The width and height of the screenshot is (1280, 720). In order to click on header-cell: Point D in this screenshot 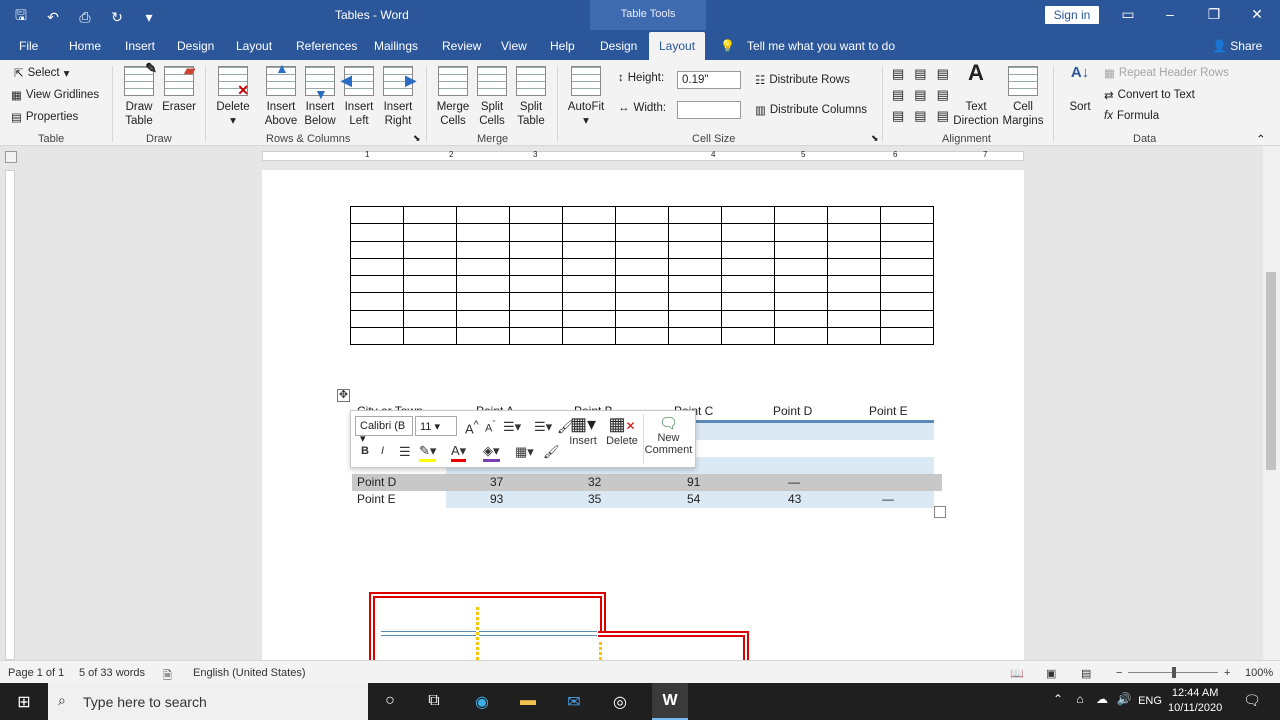, I will do `click(792, 411)`.